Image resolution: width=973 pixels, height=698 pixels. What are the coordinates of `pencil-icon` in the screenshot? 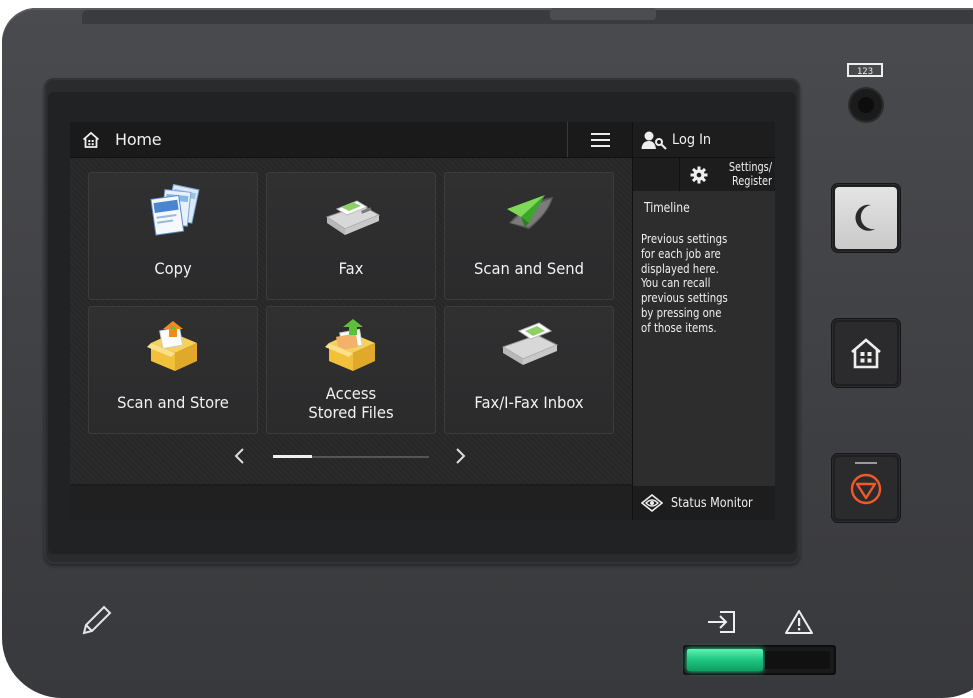 It's located at (97, 620).